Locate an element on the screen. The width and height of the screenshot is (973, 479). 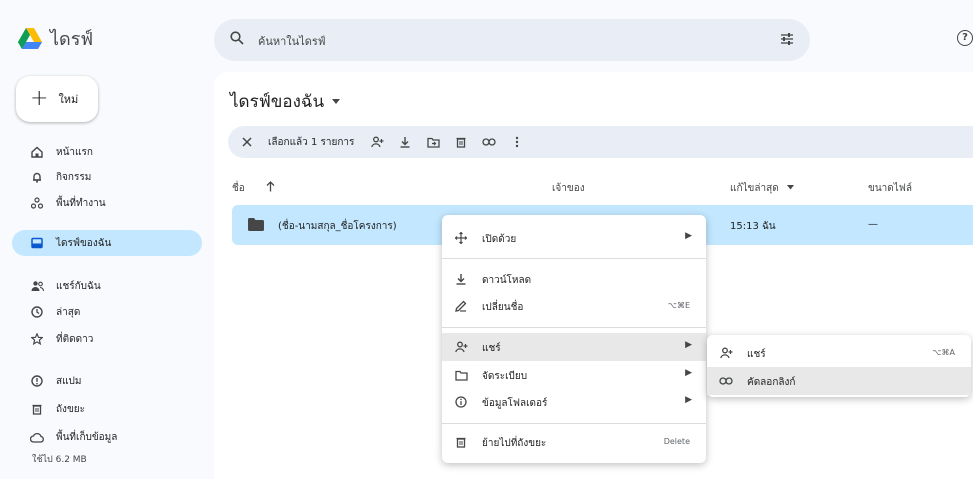
submenu-item-copy-link: คัดลอกลิงก์ is located at coordinates (839, 381).